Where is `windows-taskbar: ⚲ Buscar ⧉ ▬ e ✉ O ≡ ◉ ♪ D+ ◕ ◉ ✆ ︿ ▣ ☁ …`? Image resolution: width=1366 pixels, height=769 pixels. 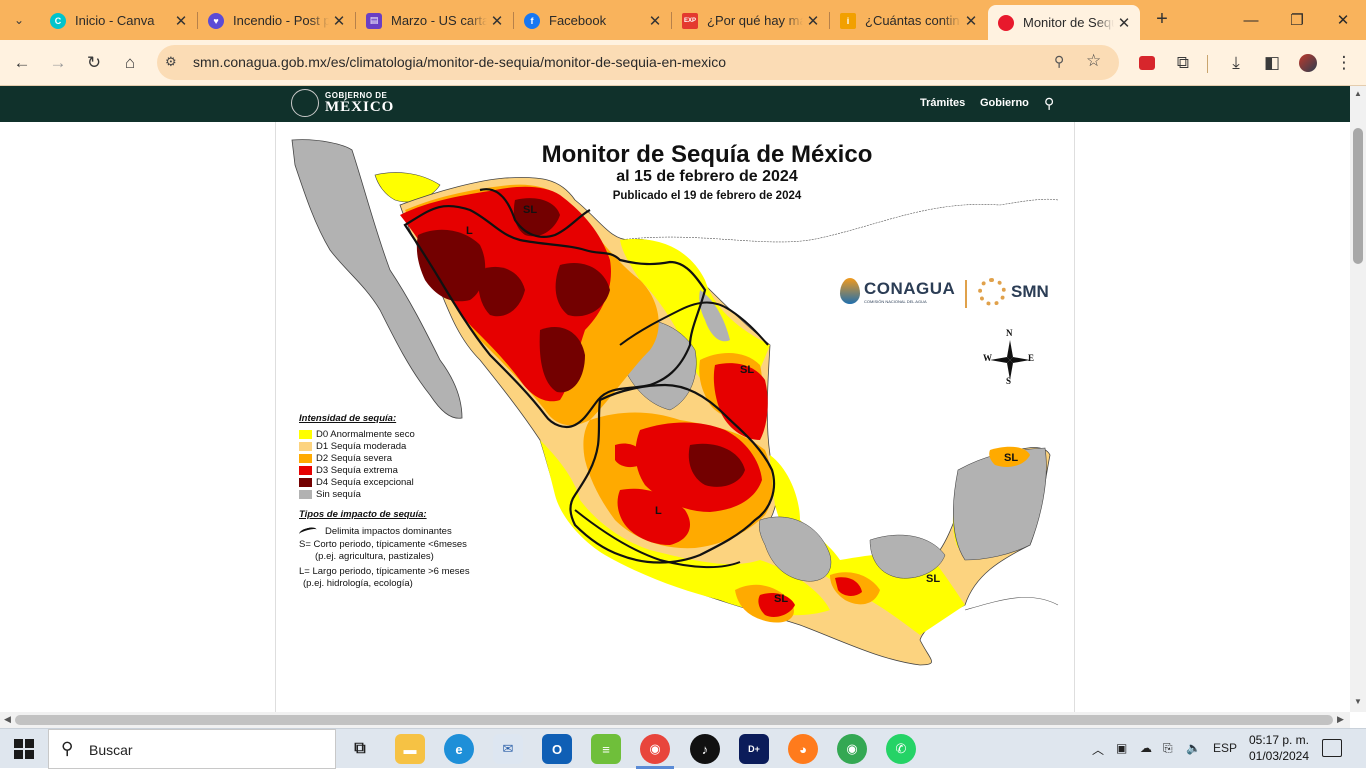 windows-taskbar: ⚲ Buscar ⧉ ▬ e ✉ O ≡ ◉ ♪ D+ ◕ ◉ ✆ ︿ ▣ ☁ … is located at coordinates (683, 748).